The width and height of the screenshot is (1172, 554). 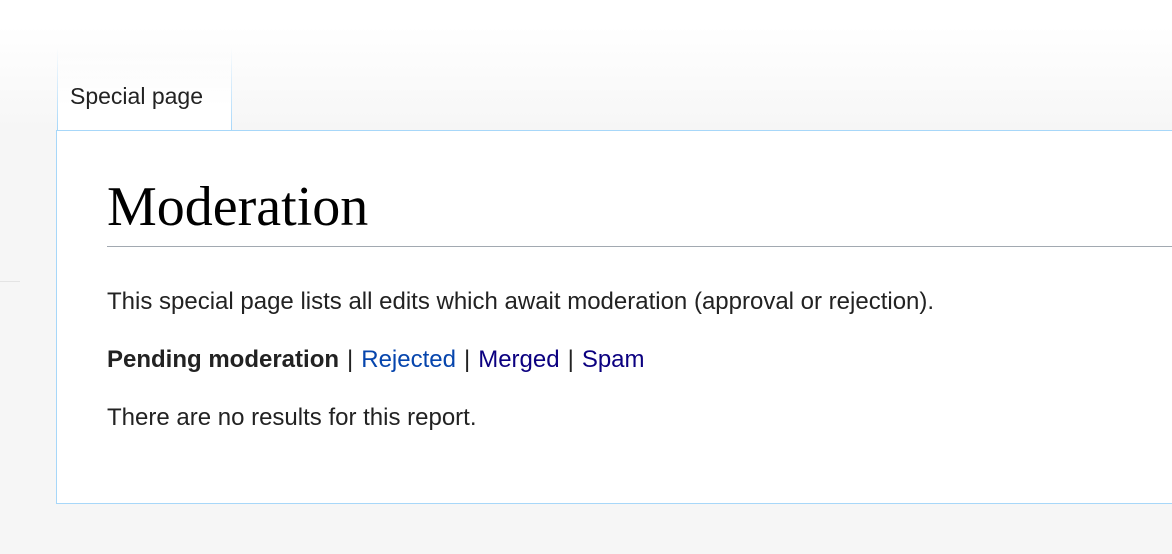 What do you see at coordinates (10, 281) in the screenshot?
I see `sidebar-divider` at bounding box center [10, 281].